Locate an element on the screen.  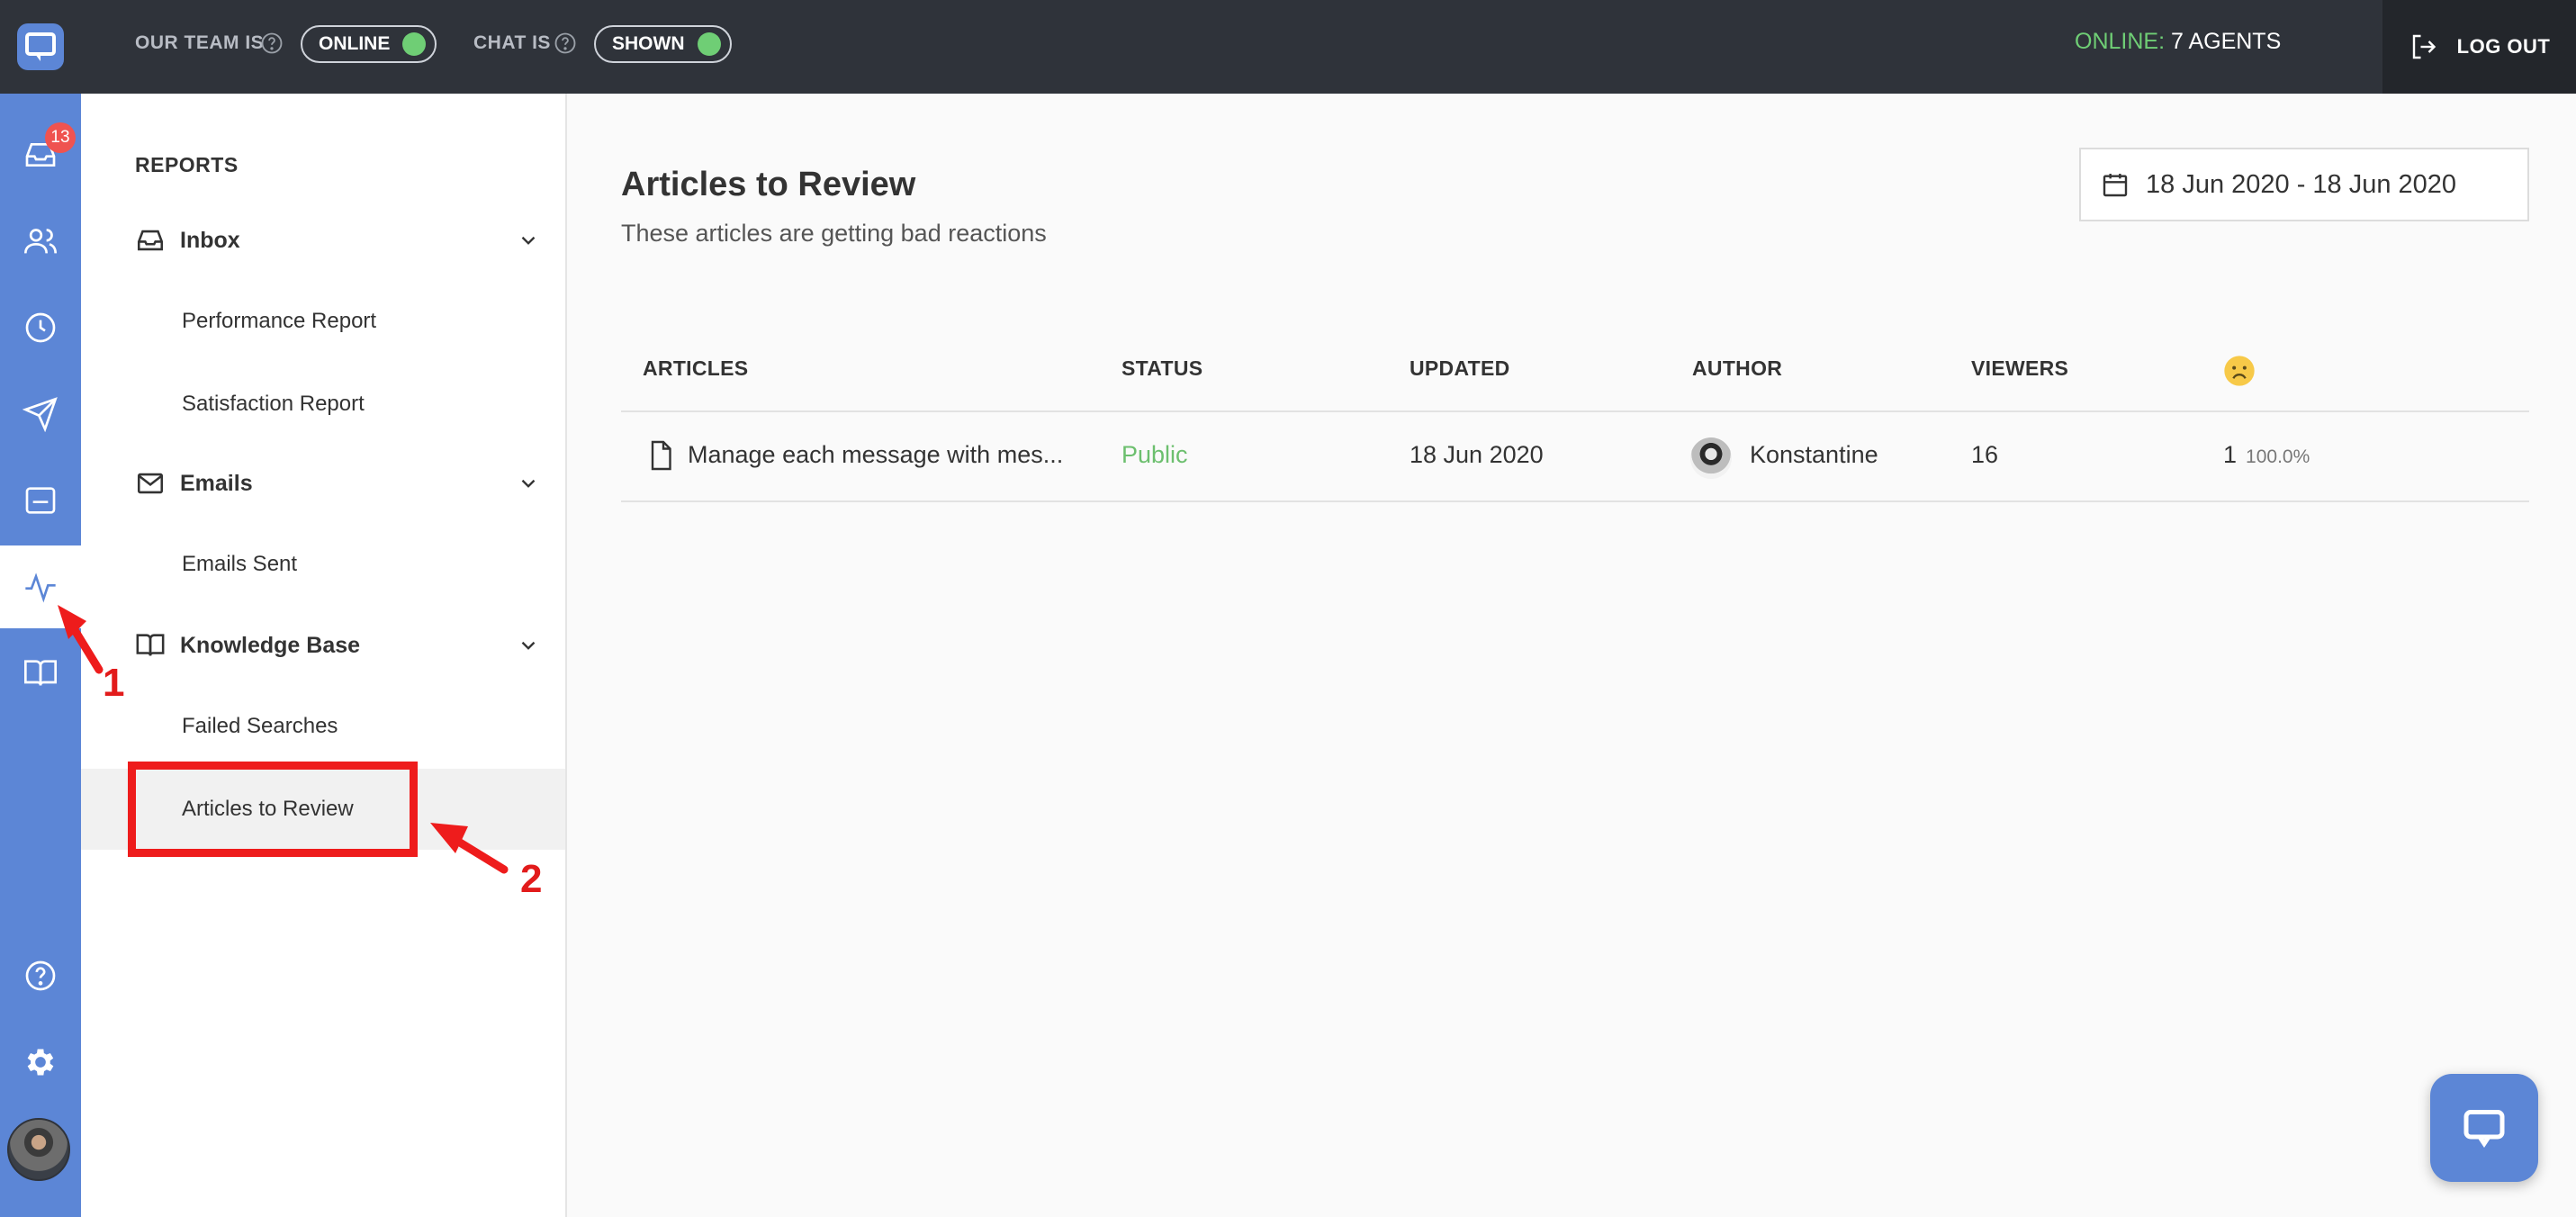
date-range-value: 18 Jun 2020 - 18 Jun 2020 is located at coordinates (2301, 184).